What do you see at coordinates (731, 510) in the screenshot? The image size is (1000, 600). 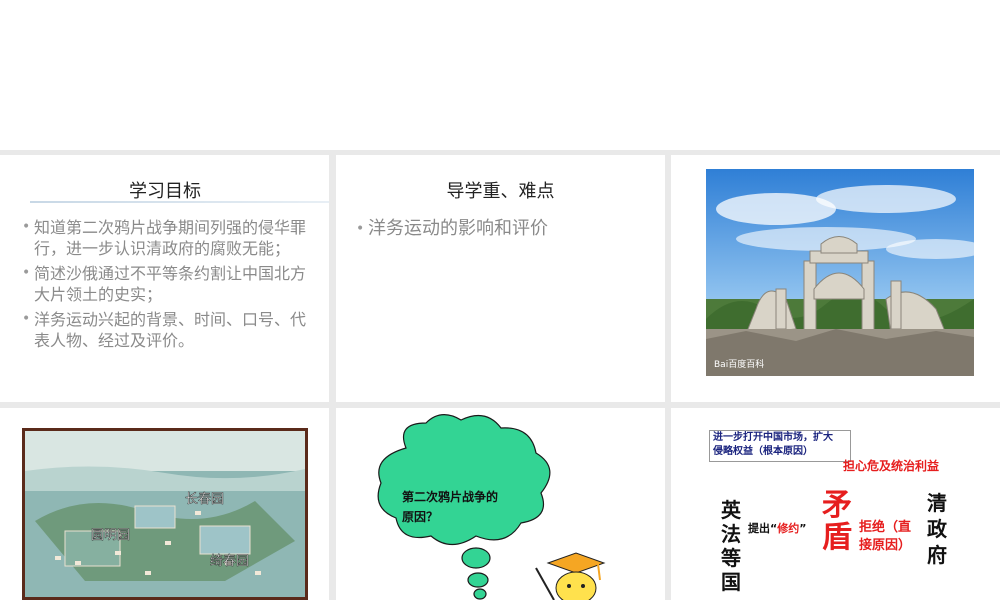 I see `left-party-char: 英` at bounding box center [731, 510].